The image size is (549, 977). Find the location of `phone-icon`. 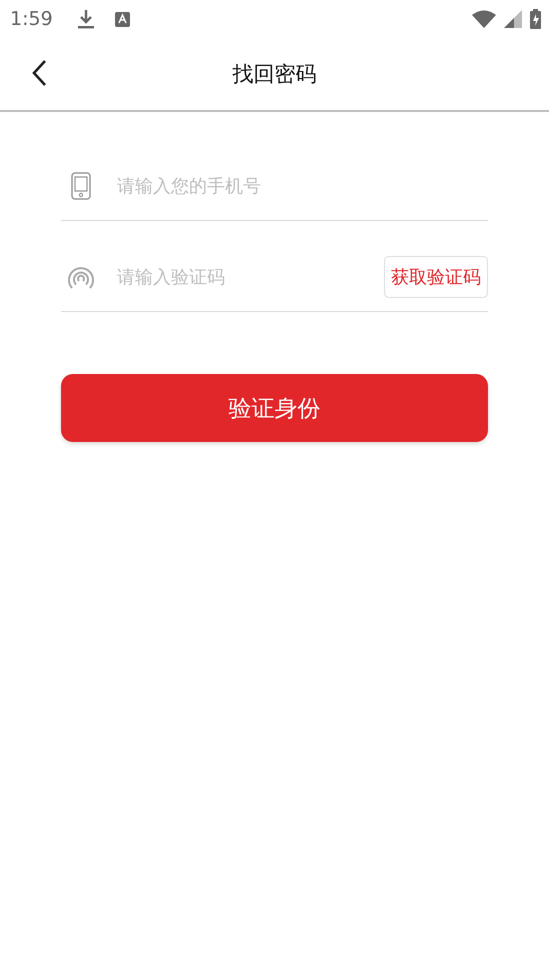

phone-icon is located at coordinates (81, 186).